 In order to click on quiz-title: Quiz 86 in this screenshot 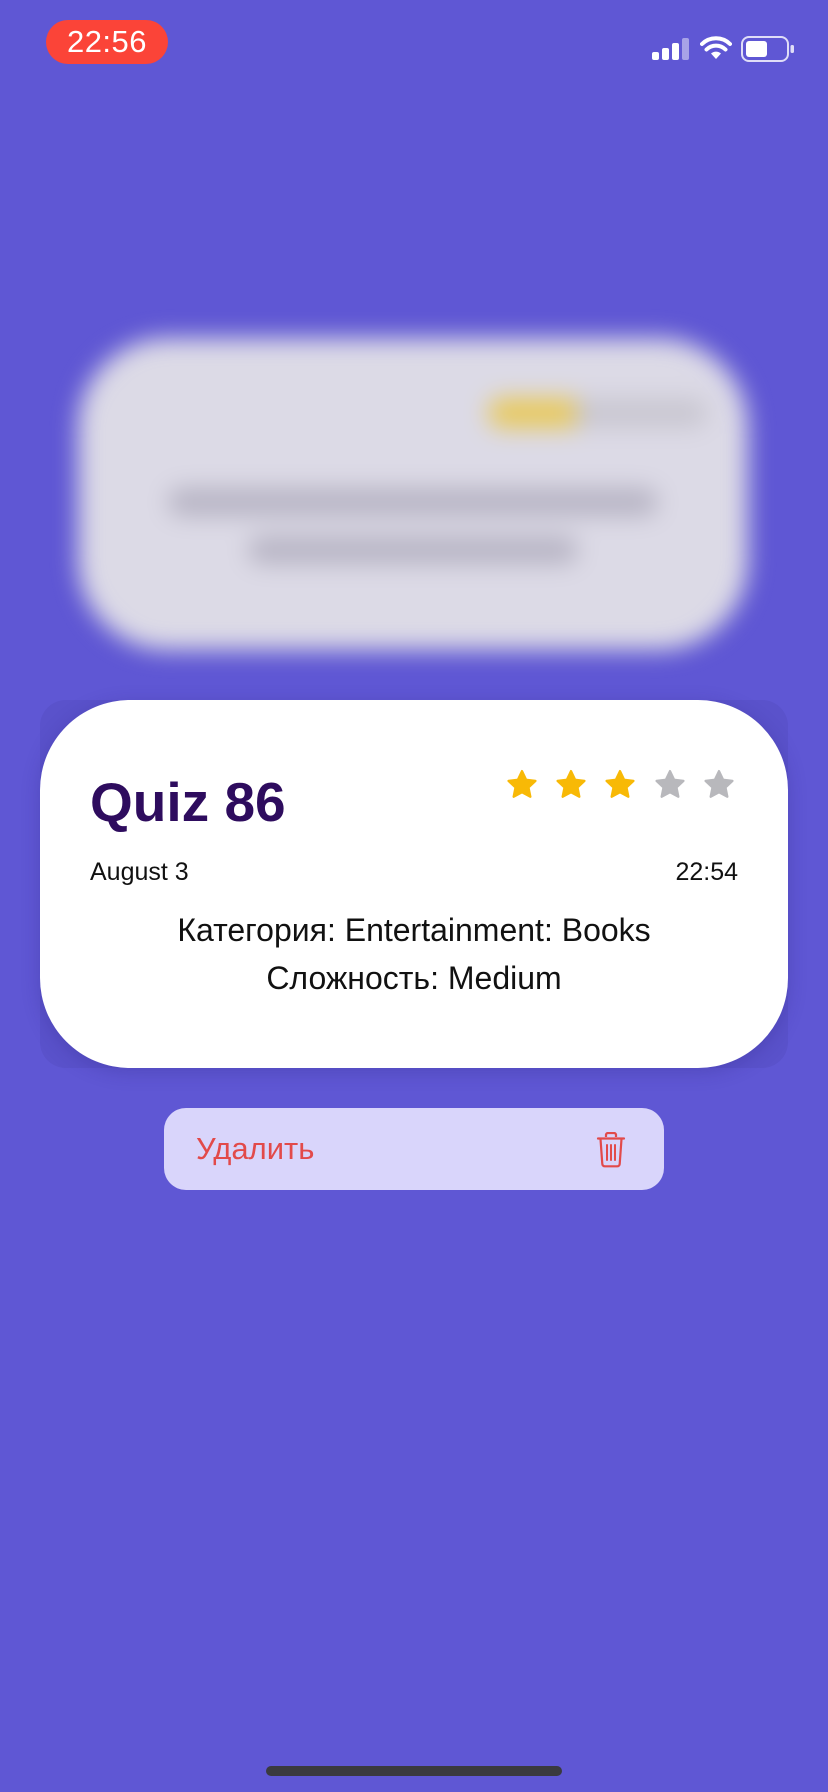, I will do `click(188, 802)`.